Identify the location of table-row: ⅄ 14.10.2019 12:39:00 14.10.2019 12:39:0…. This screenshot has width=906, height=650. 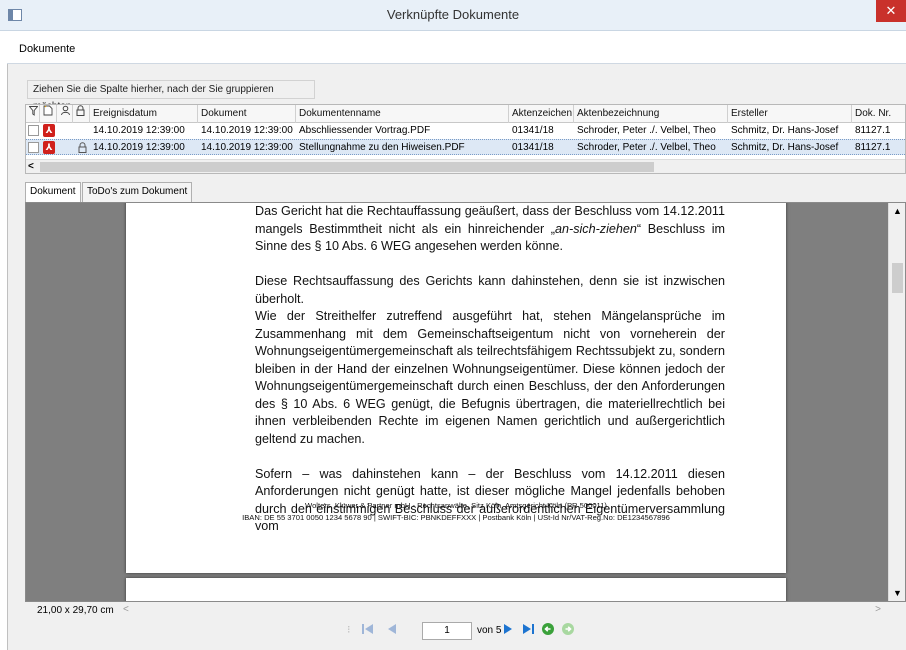
(465, 131).